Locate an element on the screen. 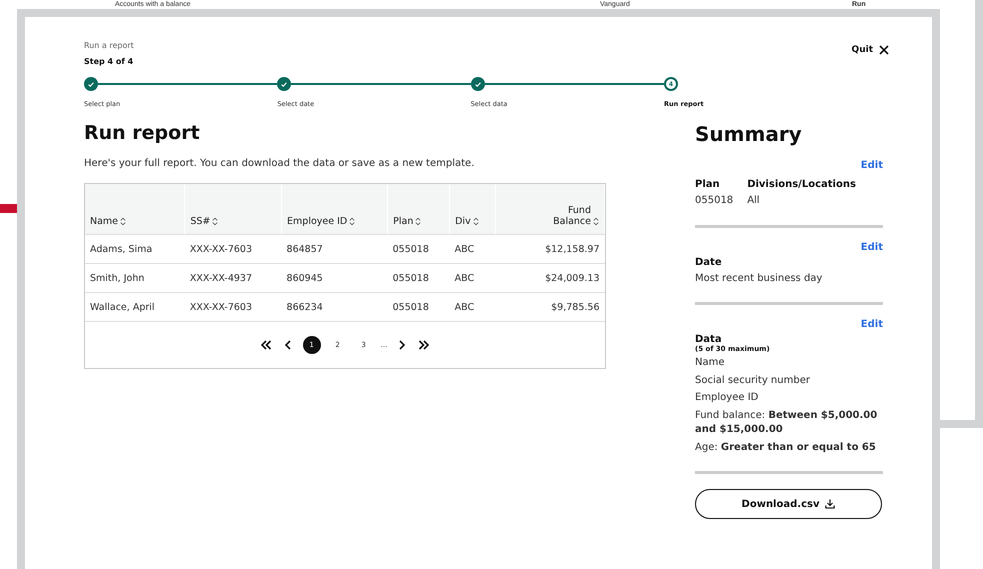 This screenshot has height=569, width=983. column-header: Fund Balance is located at coordinates (550, 209).